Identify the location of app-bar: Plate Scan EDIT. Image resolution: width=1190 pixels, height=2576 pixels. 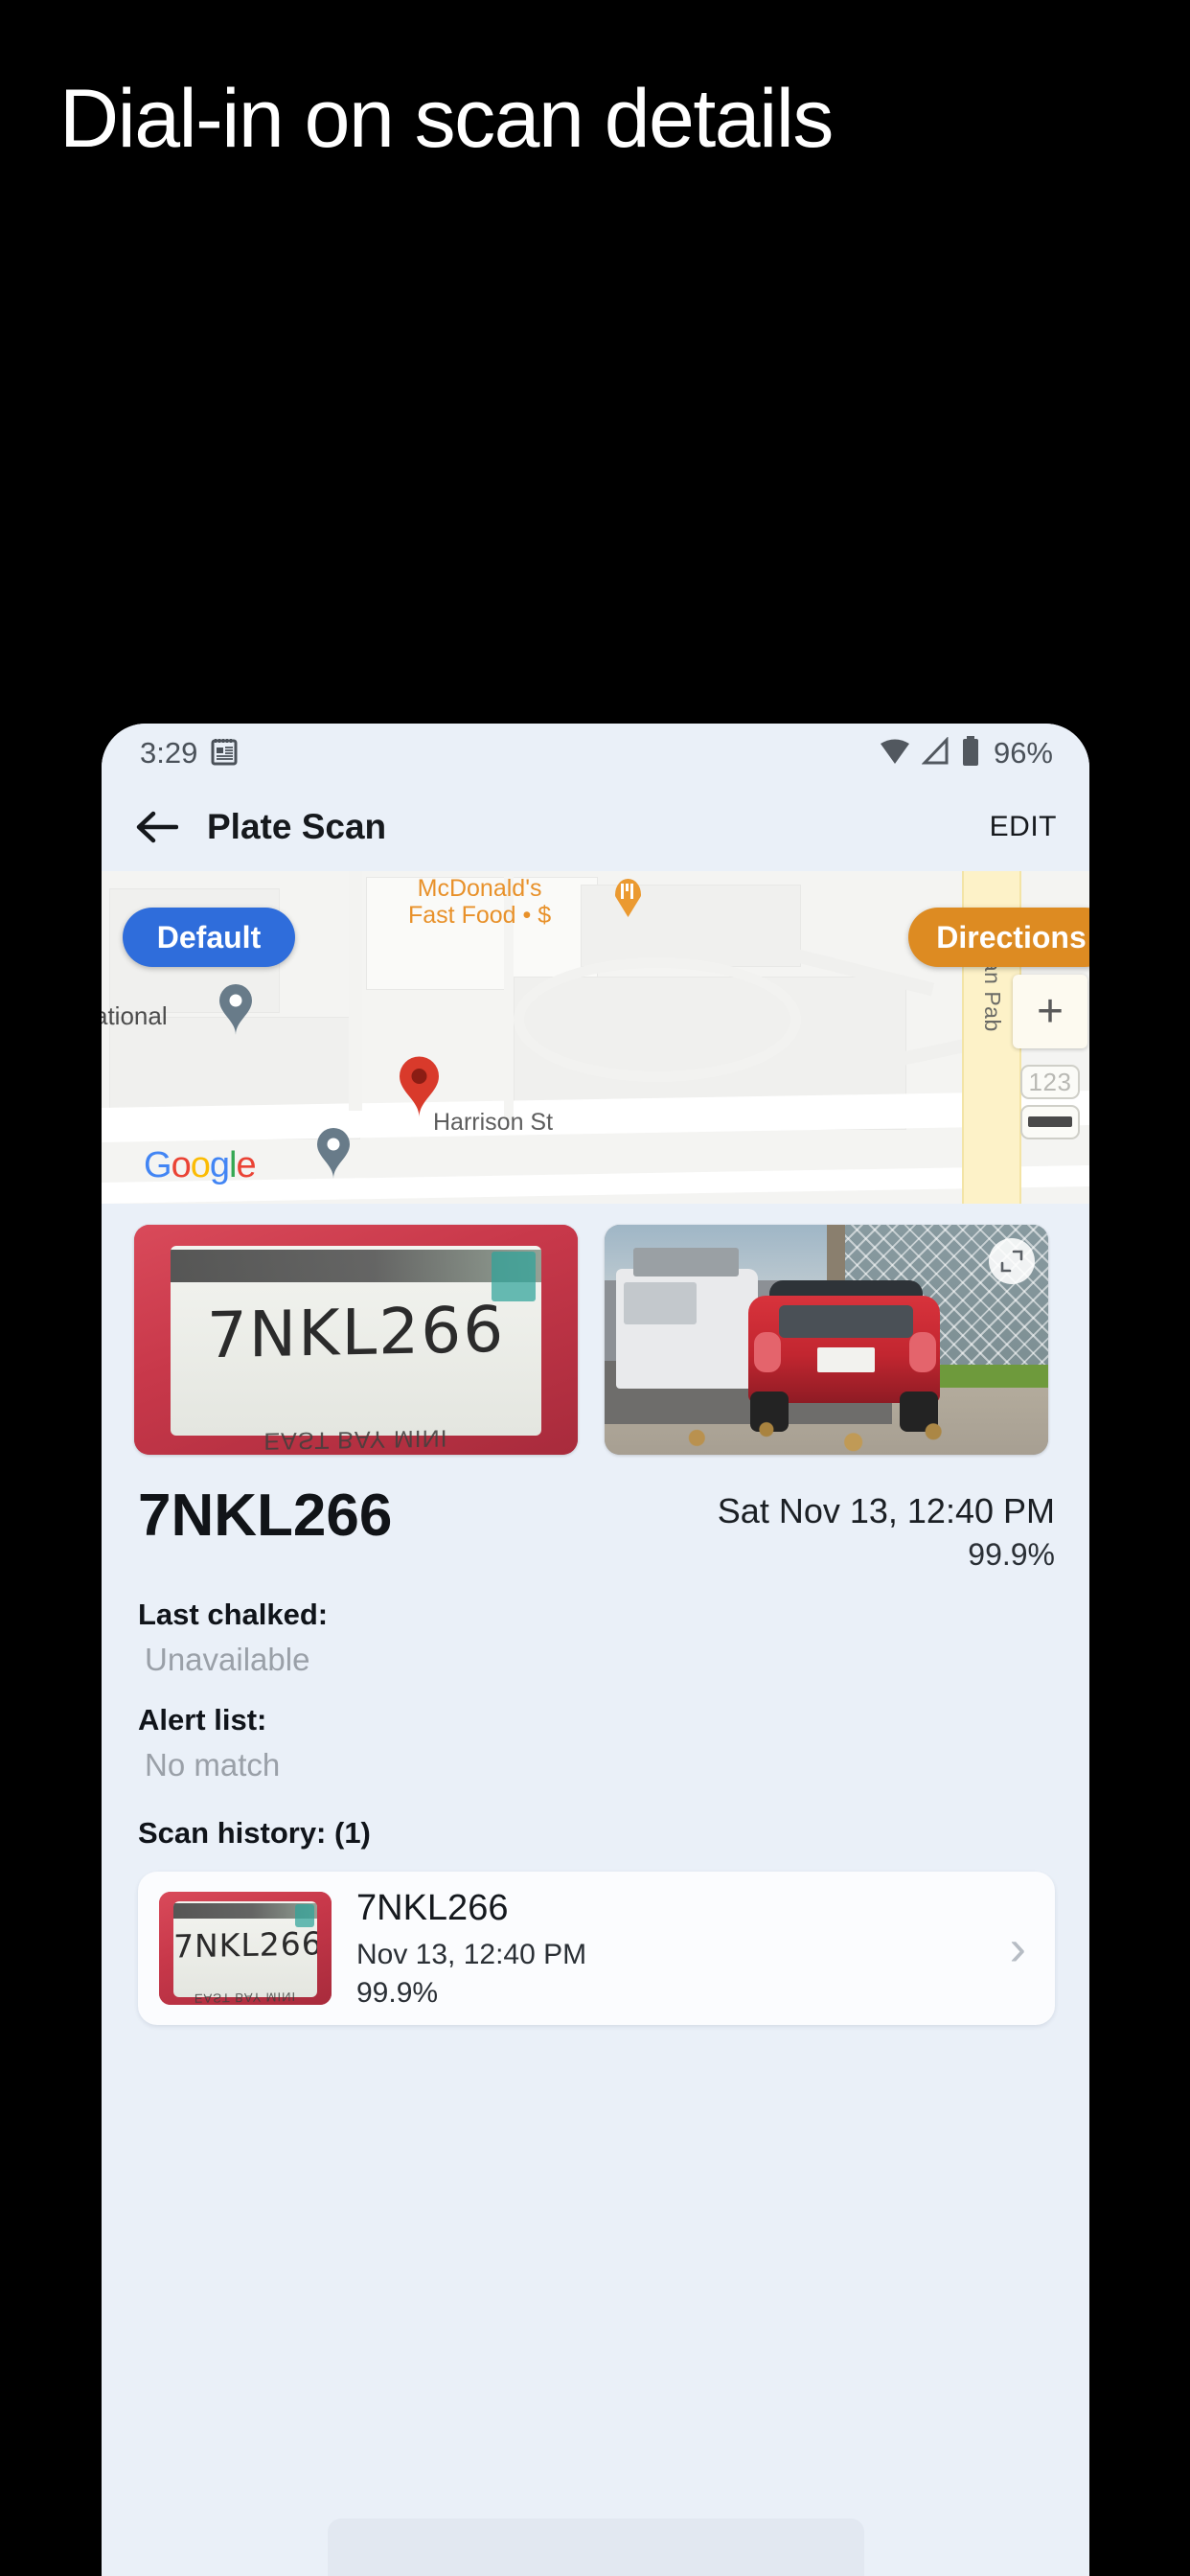
(595, 827).